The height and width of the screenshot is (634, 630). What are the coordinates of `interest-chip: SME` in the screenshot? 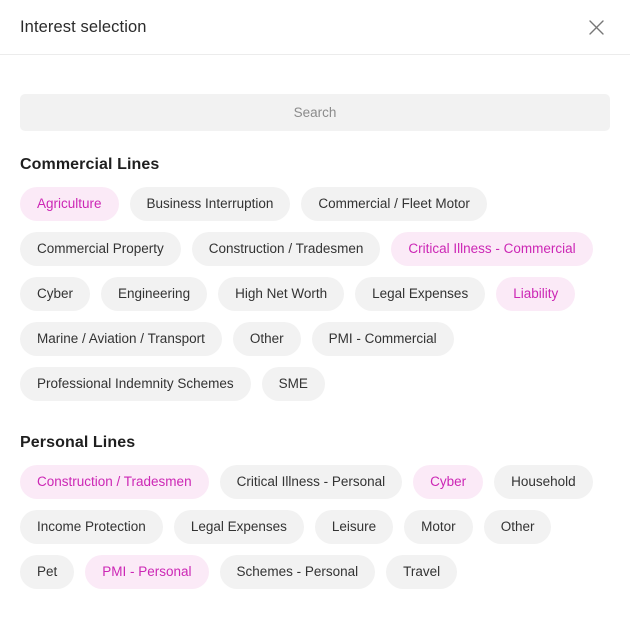 It's located at (293, 384).